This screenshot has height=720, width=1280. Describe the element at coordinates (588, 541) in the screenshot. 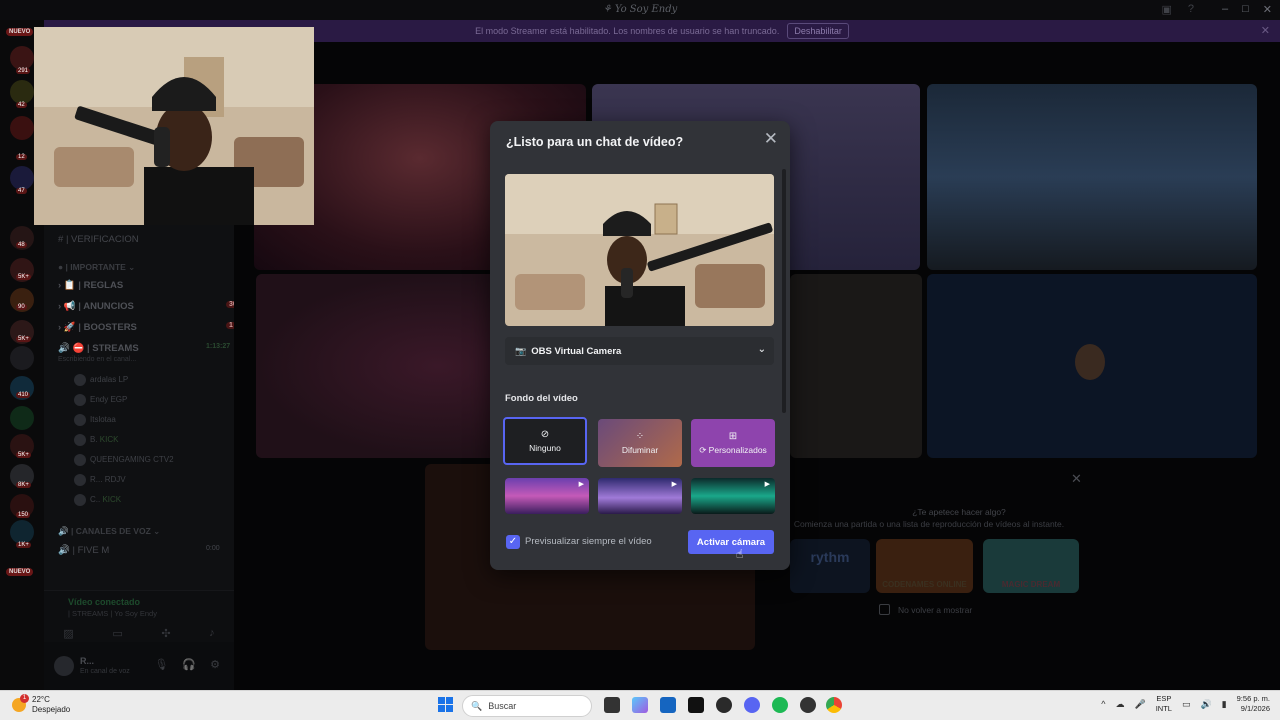

I see `always-preview-label: Previsualizar siempre el vídeo` at that location.